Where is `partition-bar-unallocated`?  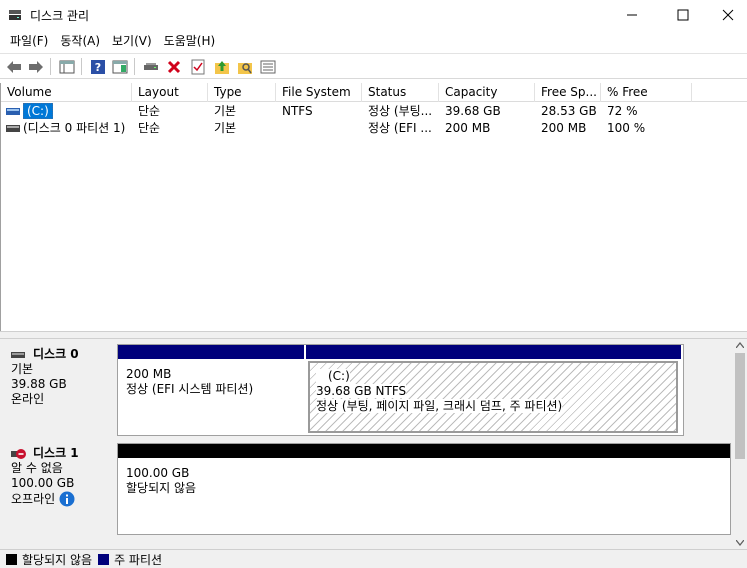 partition-bar-unallocated is located at coordinates (424, 451).